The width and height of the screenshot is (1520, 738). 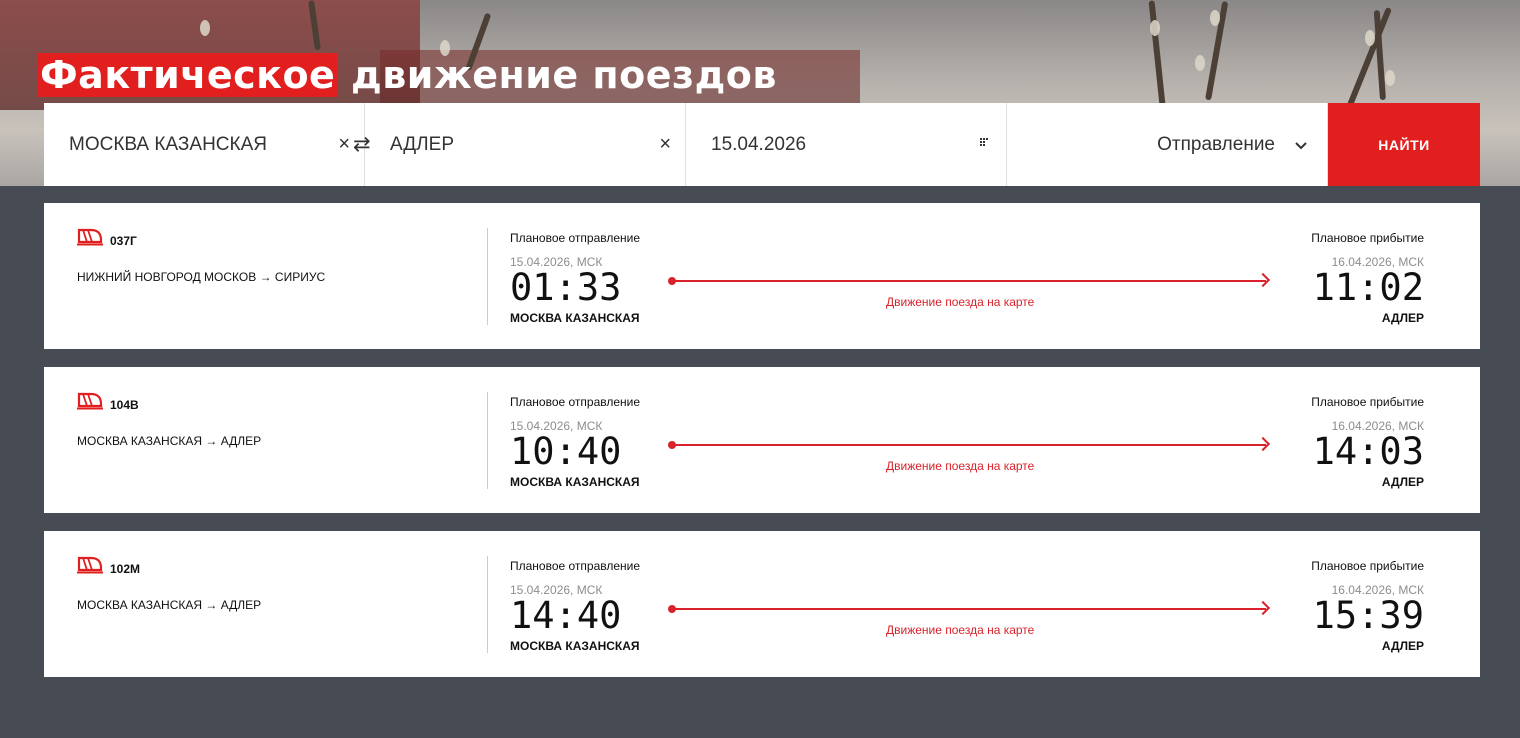 What do you see at coordinates (123, 241) in the screenshot?
I see `train-number: 037Г` at bounding box center [123, 241].